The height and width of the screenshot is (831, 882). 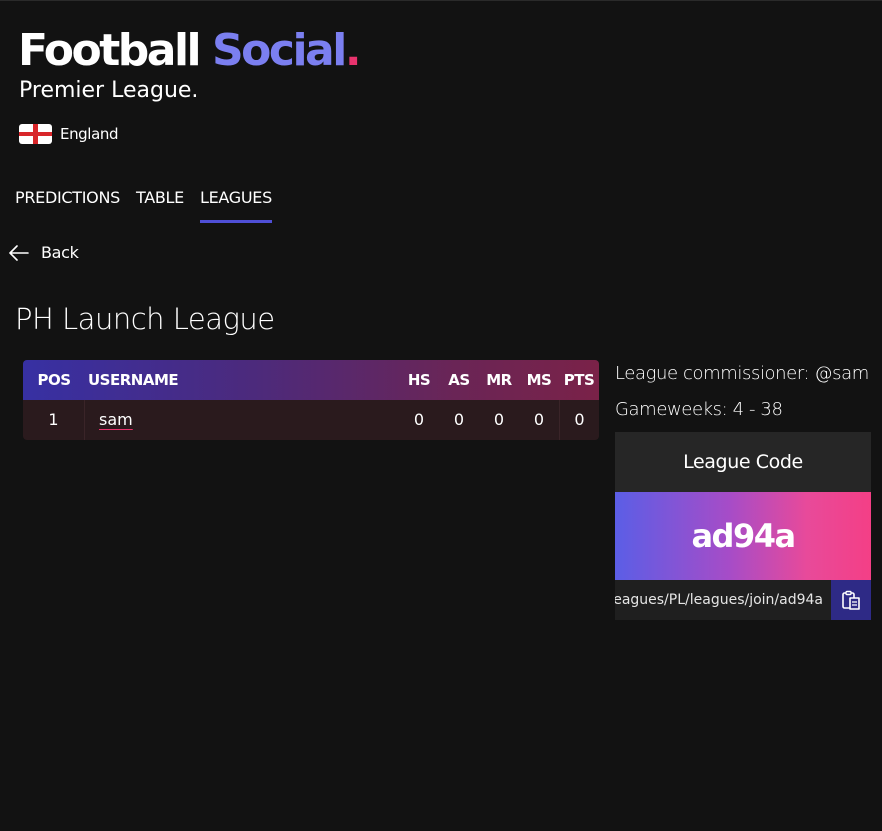 What do you see at coordinates (441, 0) in the screenshot?
I see `top-border` at bounding box center [441, 0].